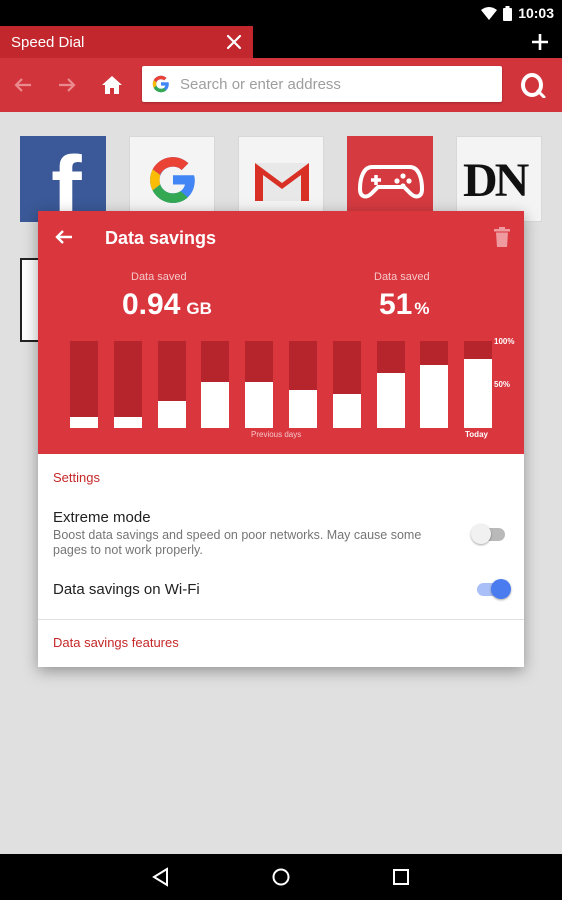 Image resolution: width=562 pixels, height=900 pixels. I want to click on speed-dial-google, so click(172, 179).